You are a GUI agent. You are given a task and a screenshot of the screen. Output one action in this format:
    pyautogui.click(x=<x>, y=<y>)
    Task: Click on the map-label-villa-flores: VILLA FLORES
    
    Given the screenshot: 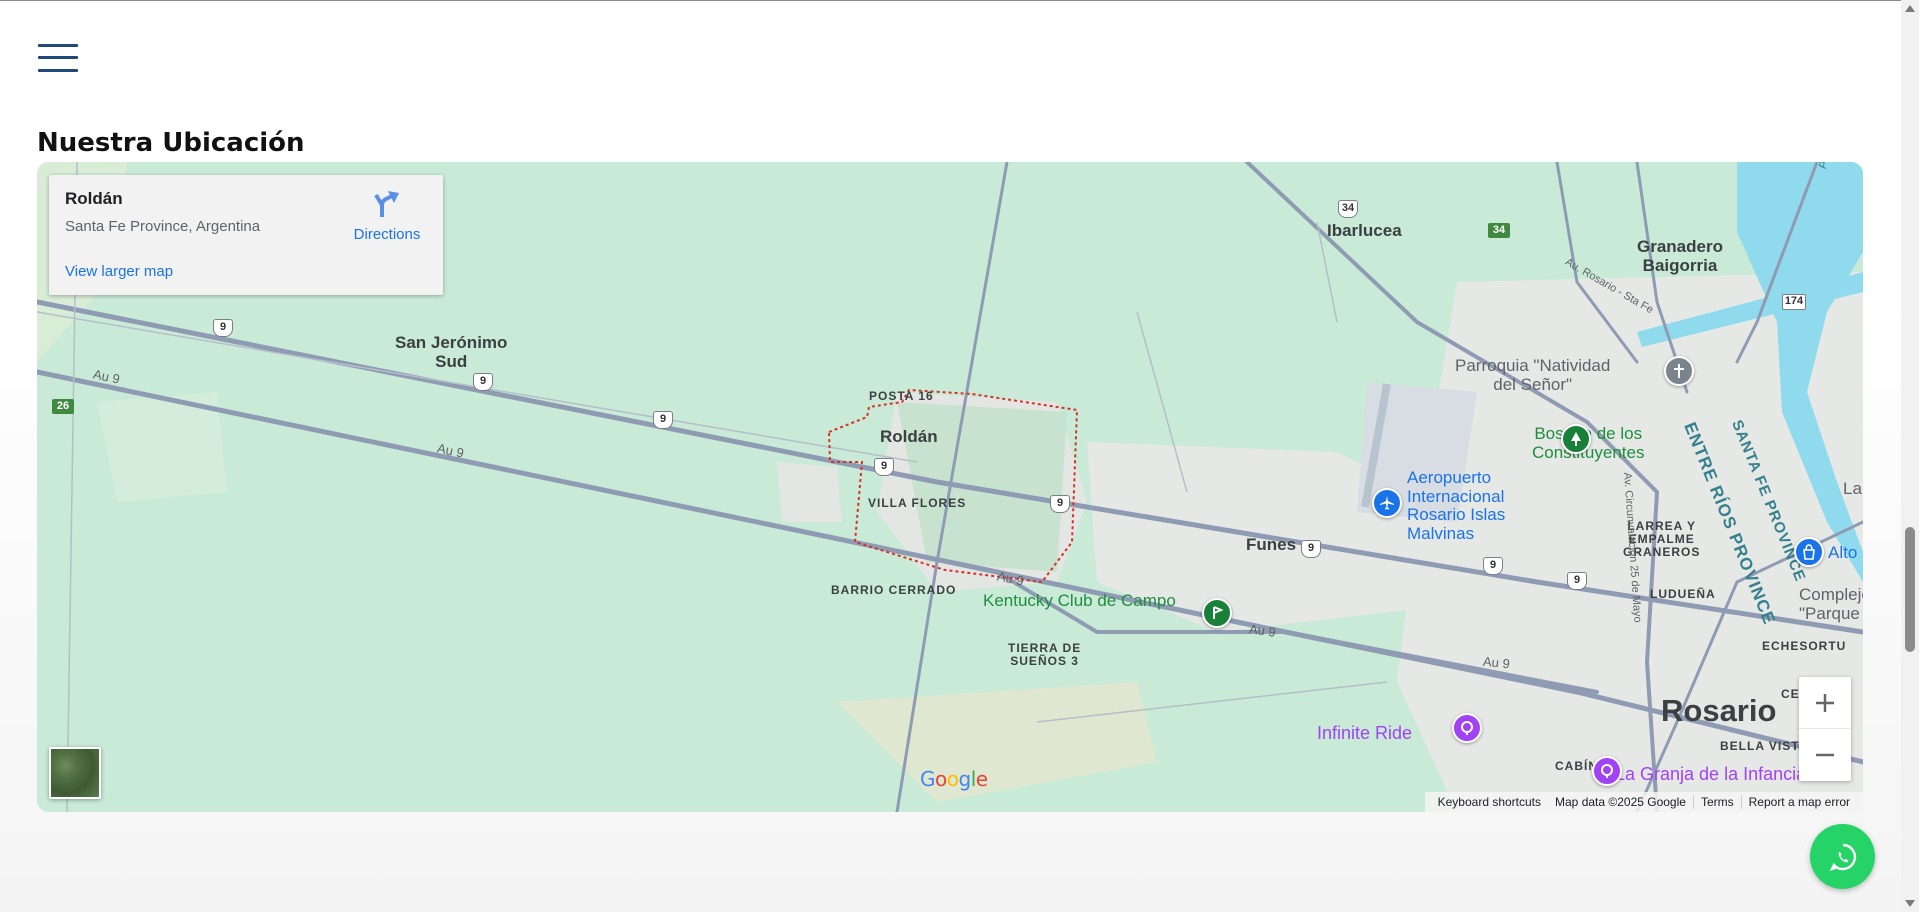 What is the action you would take?
    pyautogui.click(x=917, y=503)
    